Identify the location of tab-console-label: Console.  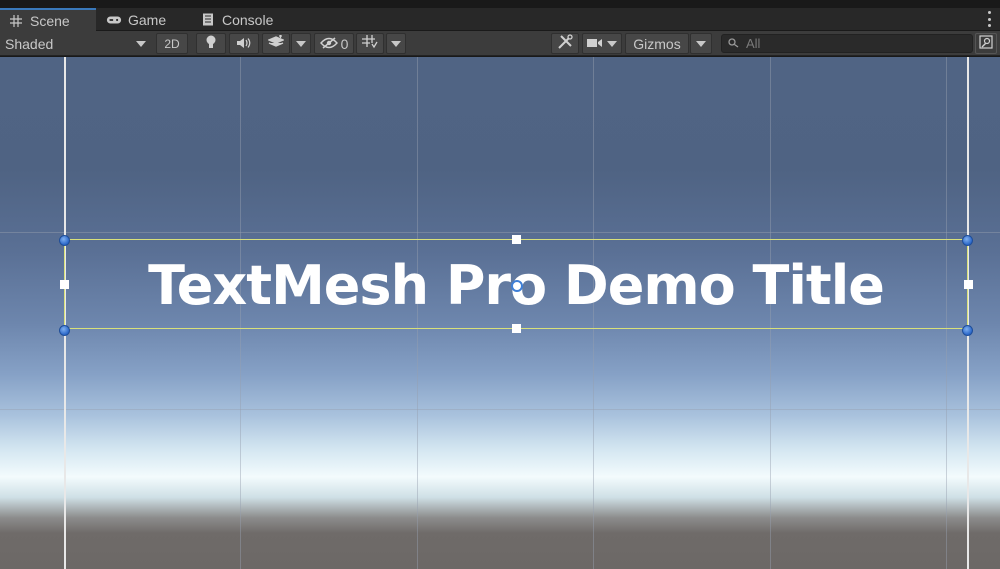
(248, 19).